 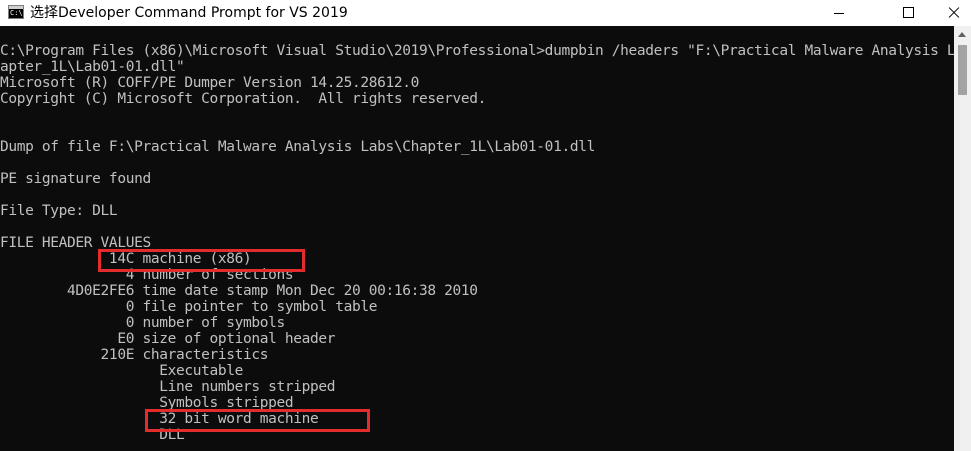 I want to click on title-bar: 选择Developer Command Prompt for VS 2019, so click(x=485, y=13).